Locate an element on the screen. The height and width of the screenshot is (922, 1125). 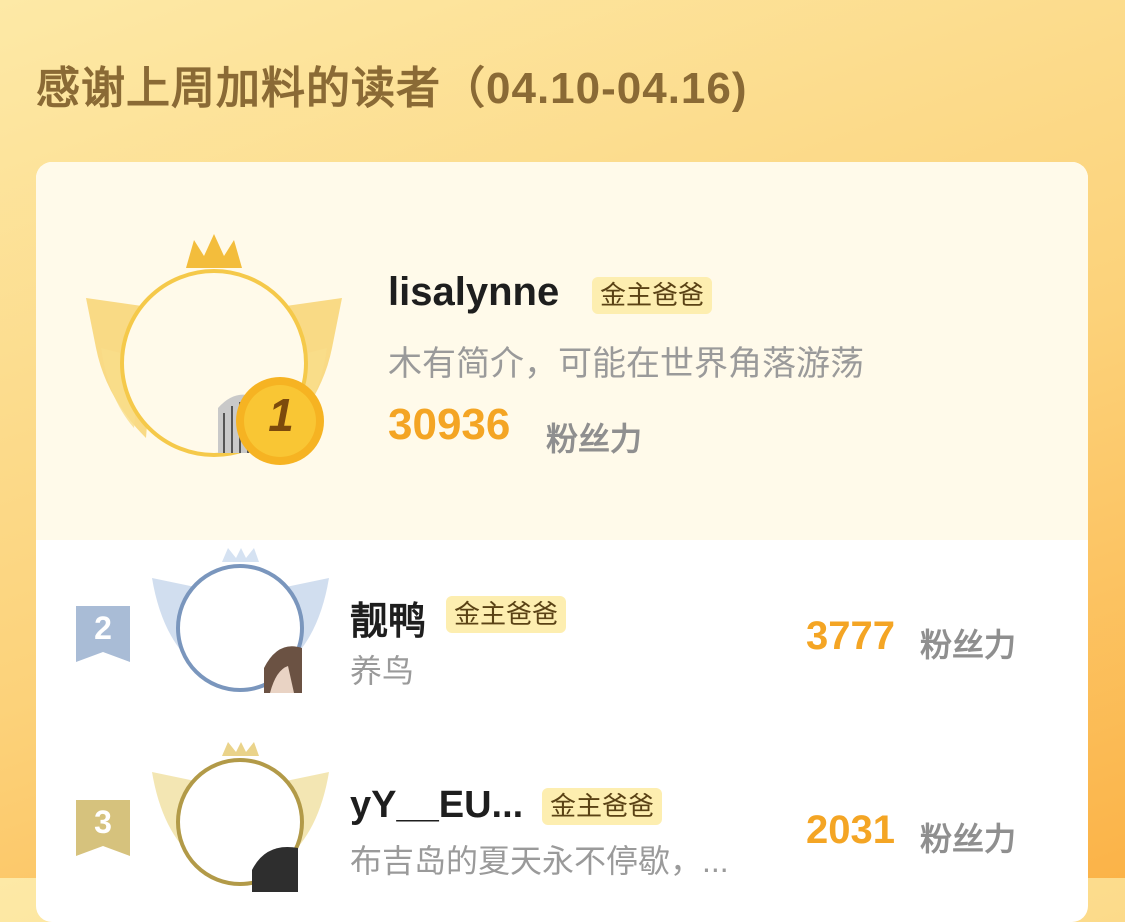
bronze-avatar-frame is located at coordinates (240, 817).